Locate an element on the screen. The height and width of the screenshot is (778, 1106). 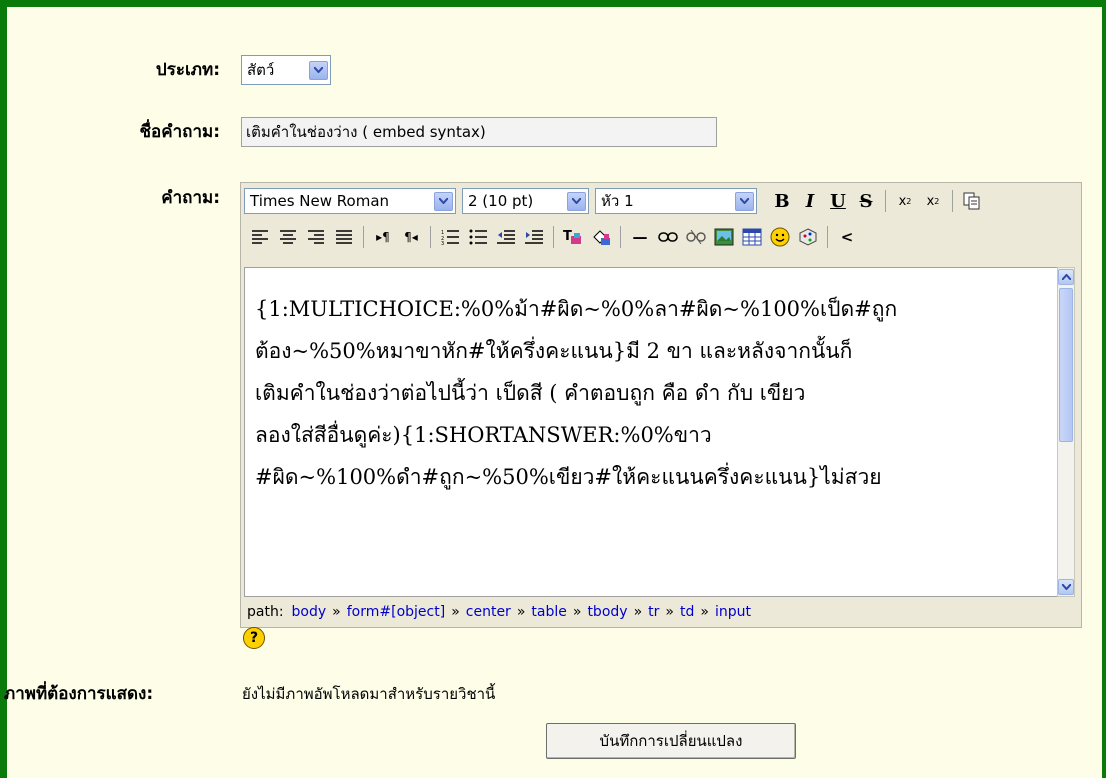
indent-icon is located at coordinates (534, 237).